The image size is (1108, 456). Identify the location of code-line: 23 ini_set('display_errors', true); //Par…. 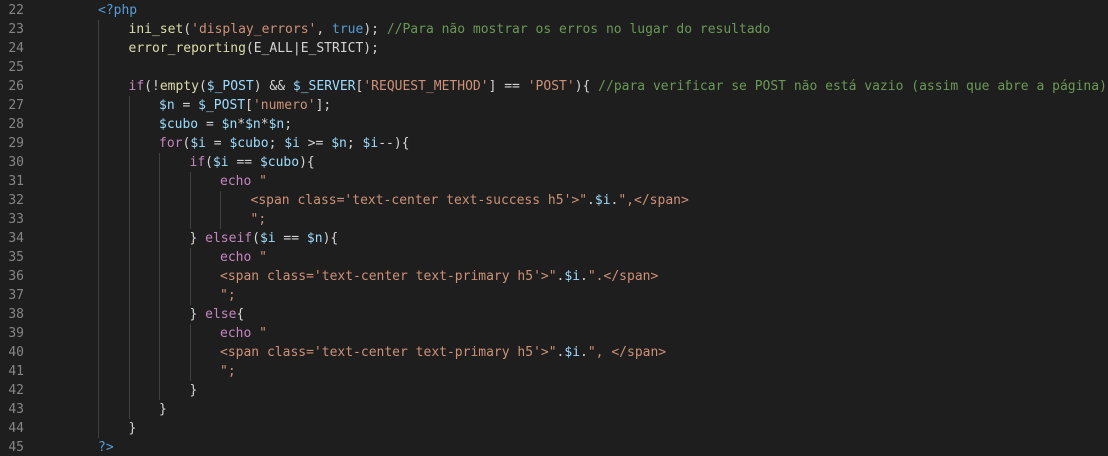
(554, 29).